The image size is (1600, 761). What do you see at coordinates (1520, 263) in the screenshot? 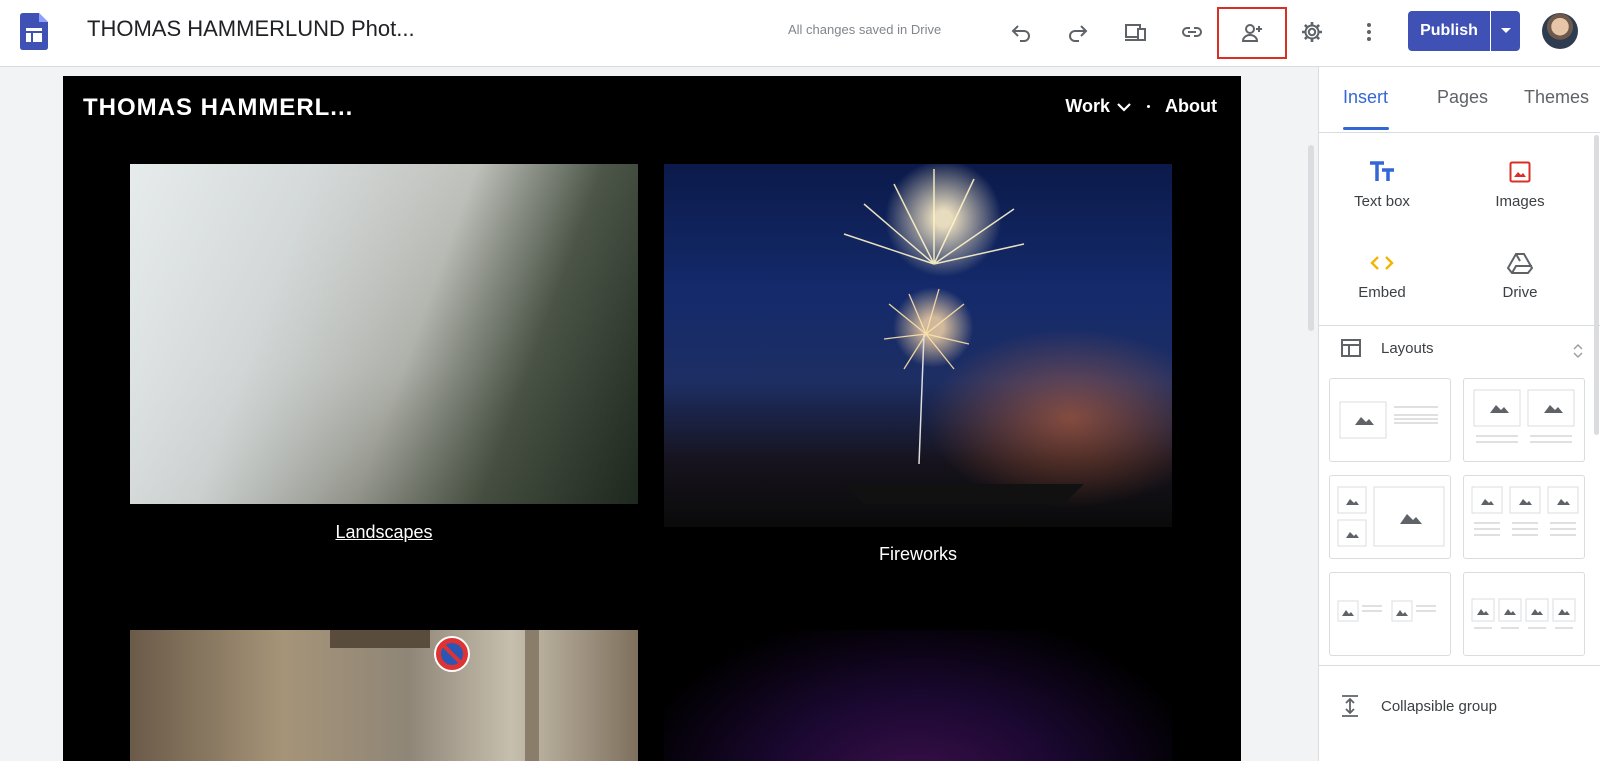
I see `drive-icon` at bounding box center [1520, 263].